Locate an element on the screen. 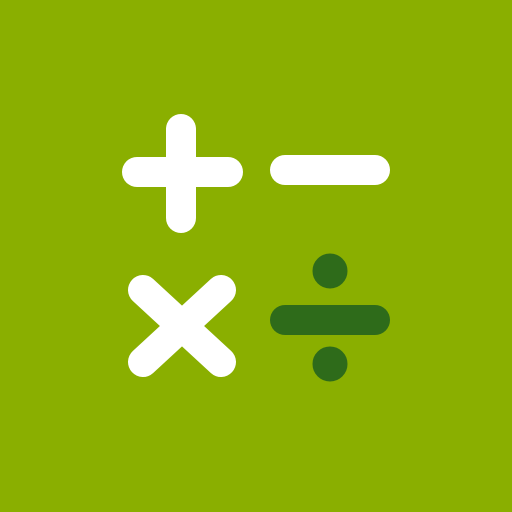 The image size is (512, 512). multiply-icon is located at coordinates (182, 326).